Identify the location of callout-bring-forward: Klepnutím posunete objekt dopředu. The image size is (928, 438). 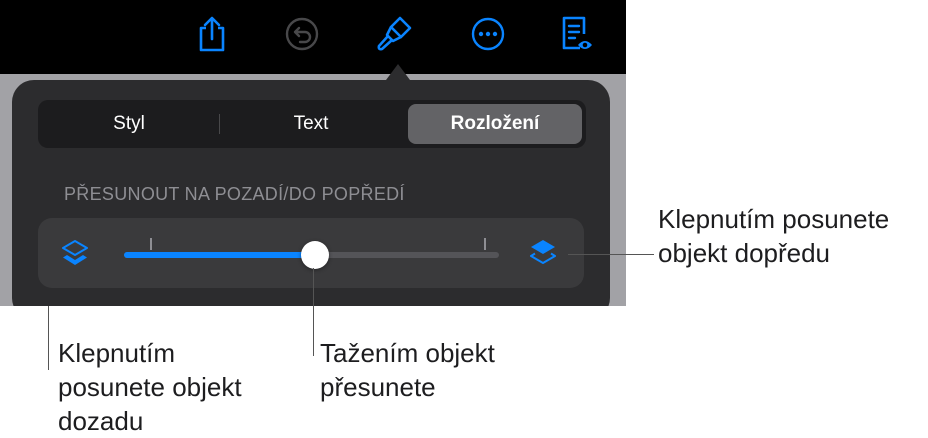
(773, 236).